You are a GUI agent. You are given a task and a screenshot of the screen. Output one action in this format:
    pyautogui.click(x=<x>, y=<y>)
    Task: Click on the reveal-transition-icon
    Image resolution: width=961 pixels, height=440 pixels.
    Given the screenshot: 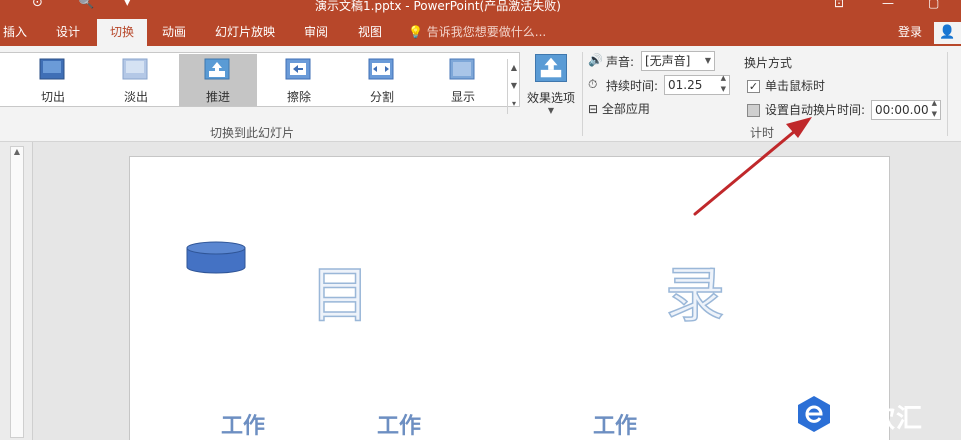 What is the action you would take?
    pyautogui.click(x=462, y=69)
    